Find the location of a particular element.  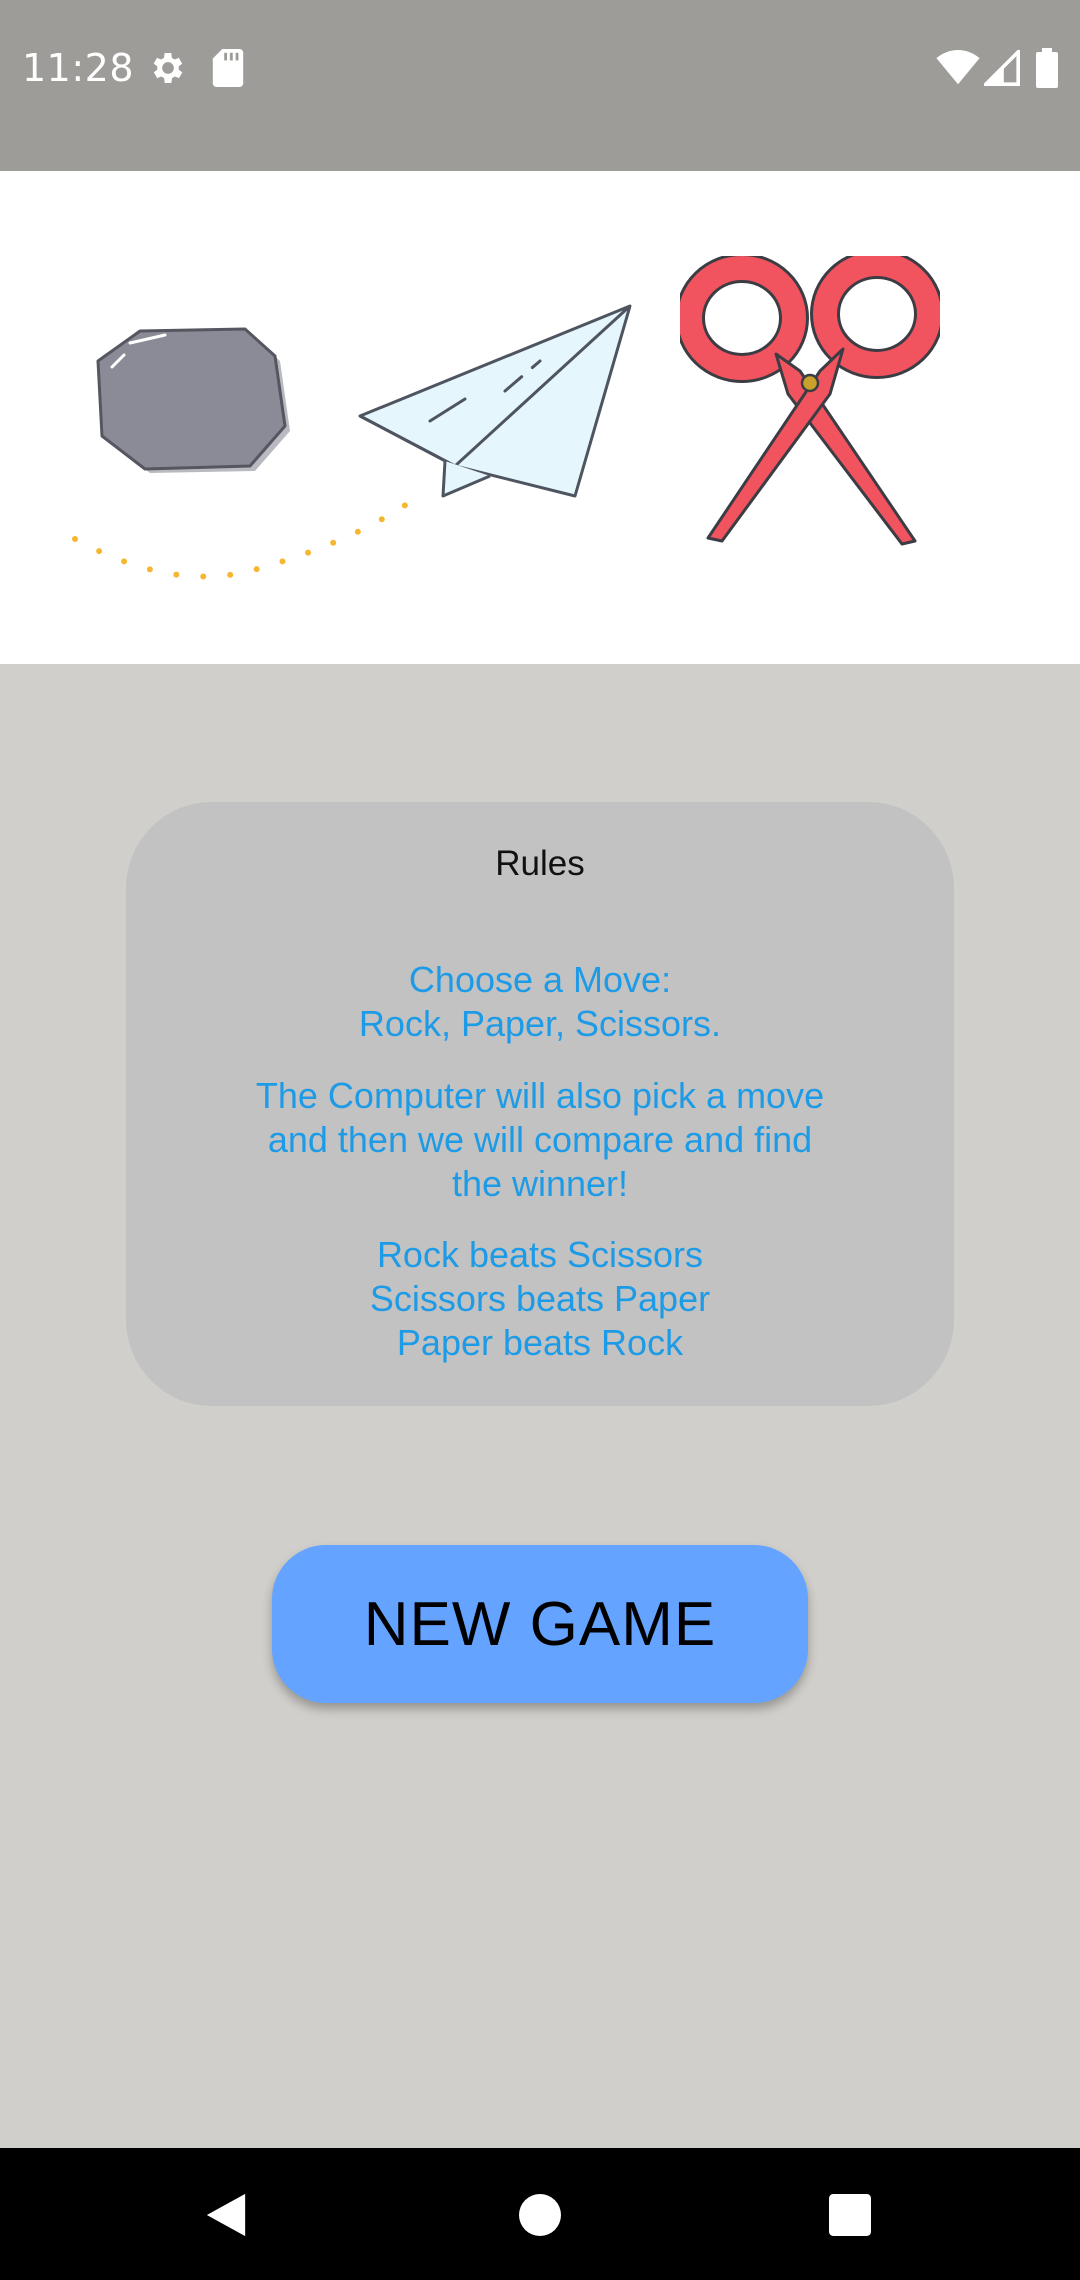

recents-icon is located at coordinates (850, 2215).